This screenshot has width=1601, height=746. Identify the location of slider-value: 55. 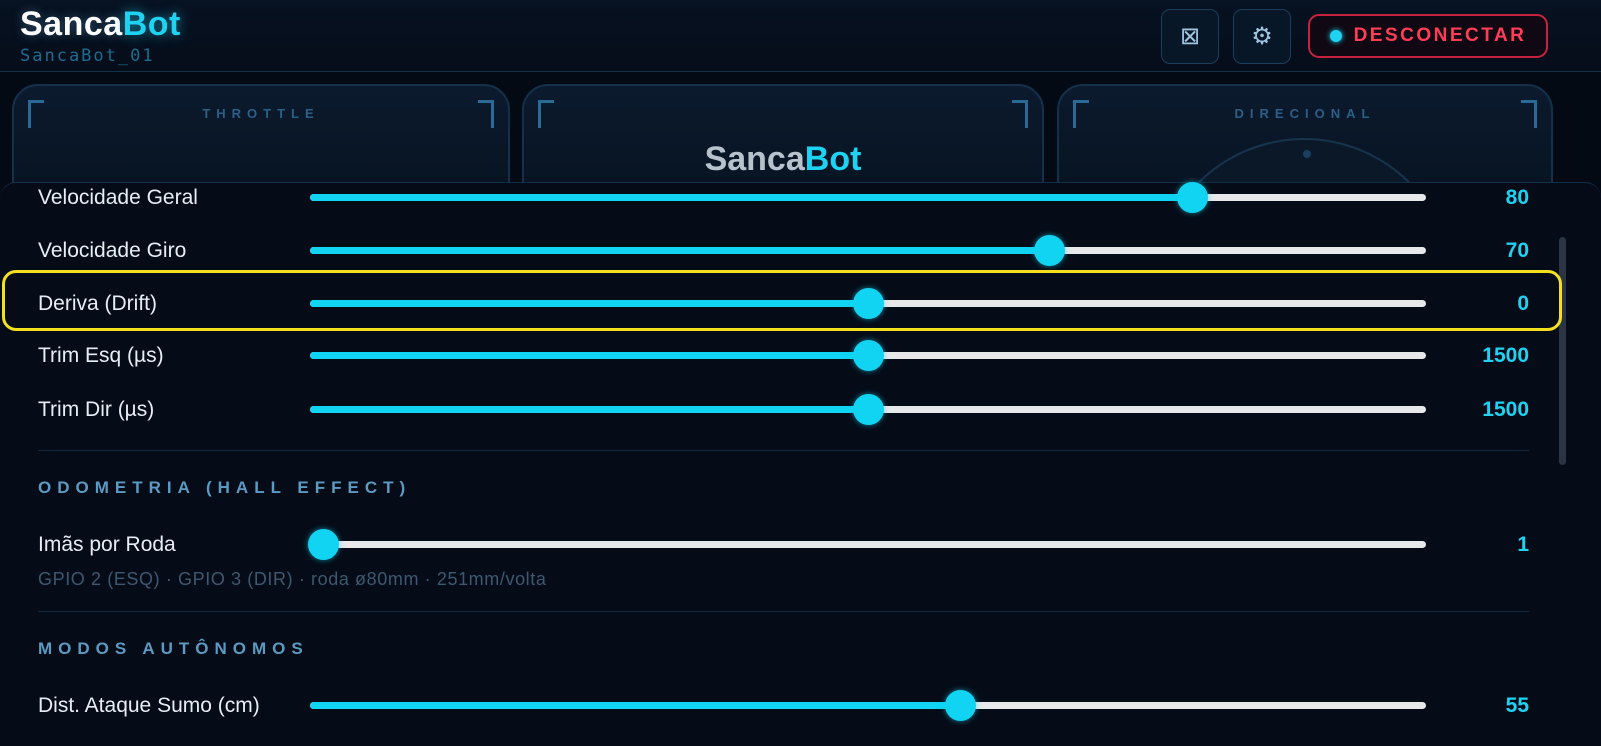
(1517, 705).